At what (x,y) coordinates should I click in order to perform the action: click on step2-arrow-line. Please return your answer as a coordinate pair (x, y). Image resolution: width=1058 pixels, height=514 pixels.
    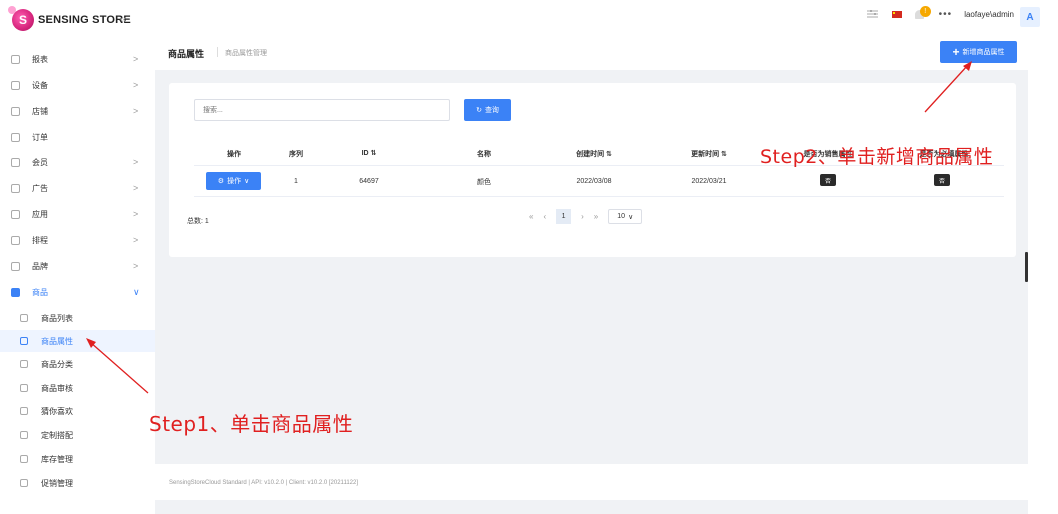
    Looking at the image, I should click on (946, 88).